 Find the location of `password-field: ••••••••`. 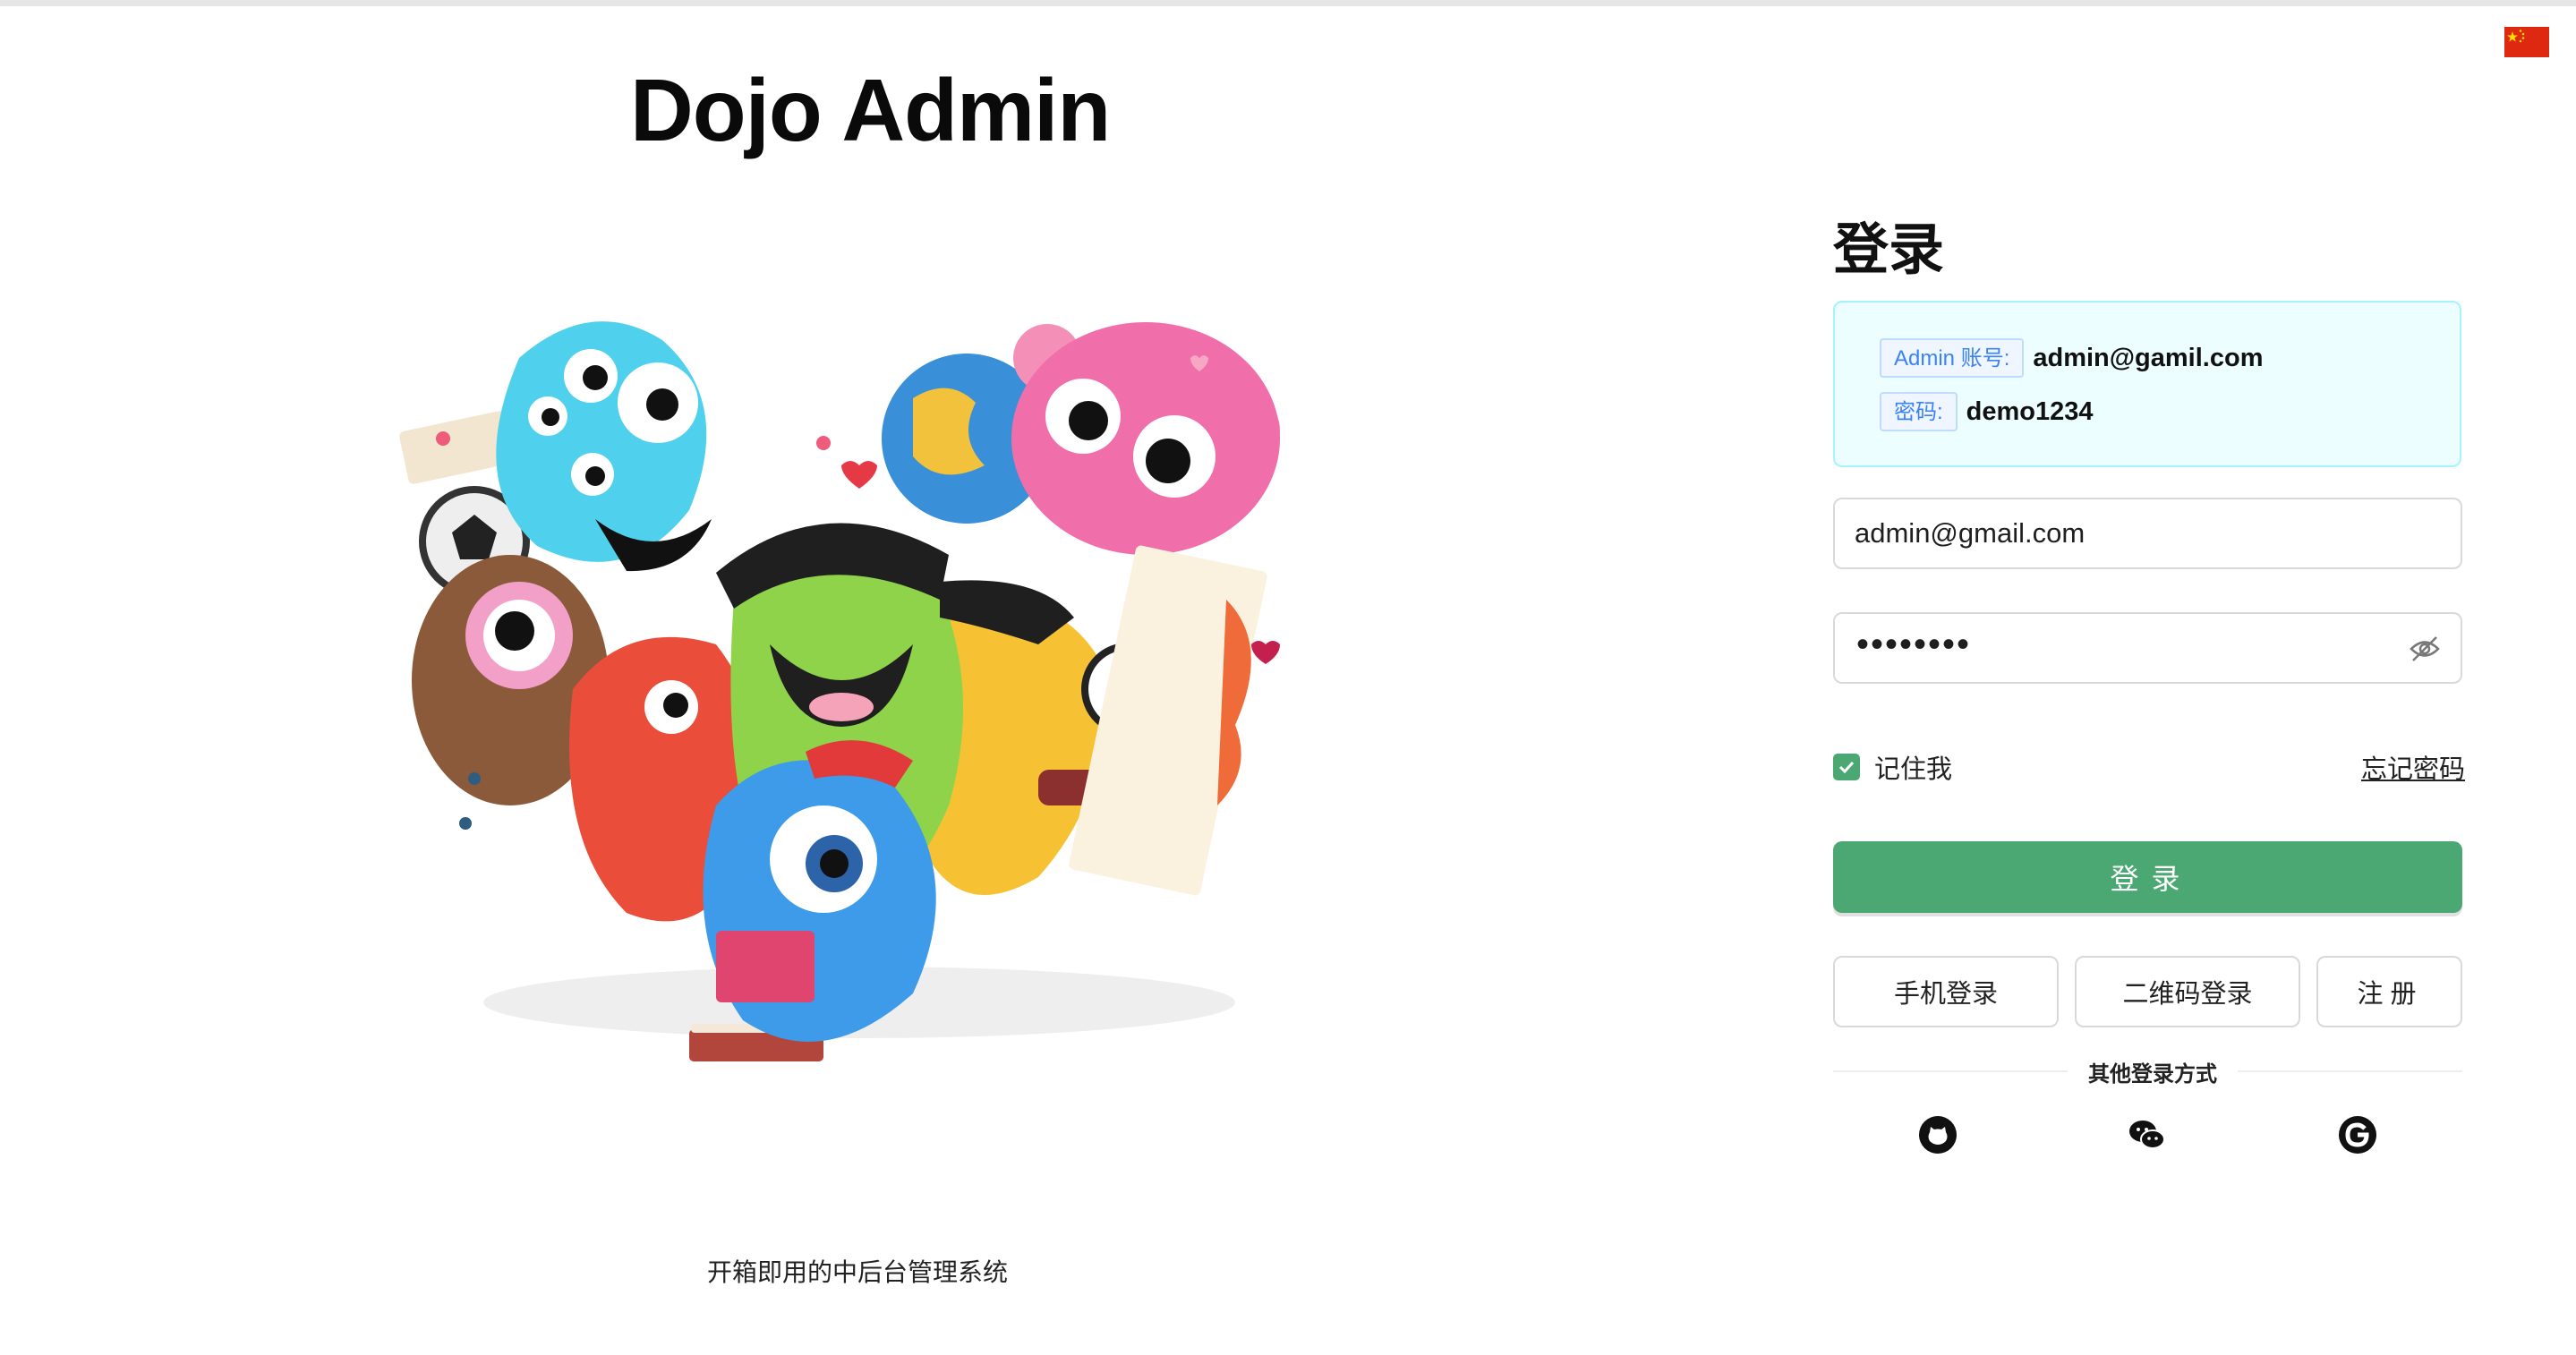

password-field: •••••••• is located at coordinates (2147, 648).